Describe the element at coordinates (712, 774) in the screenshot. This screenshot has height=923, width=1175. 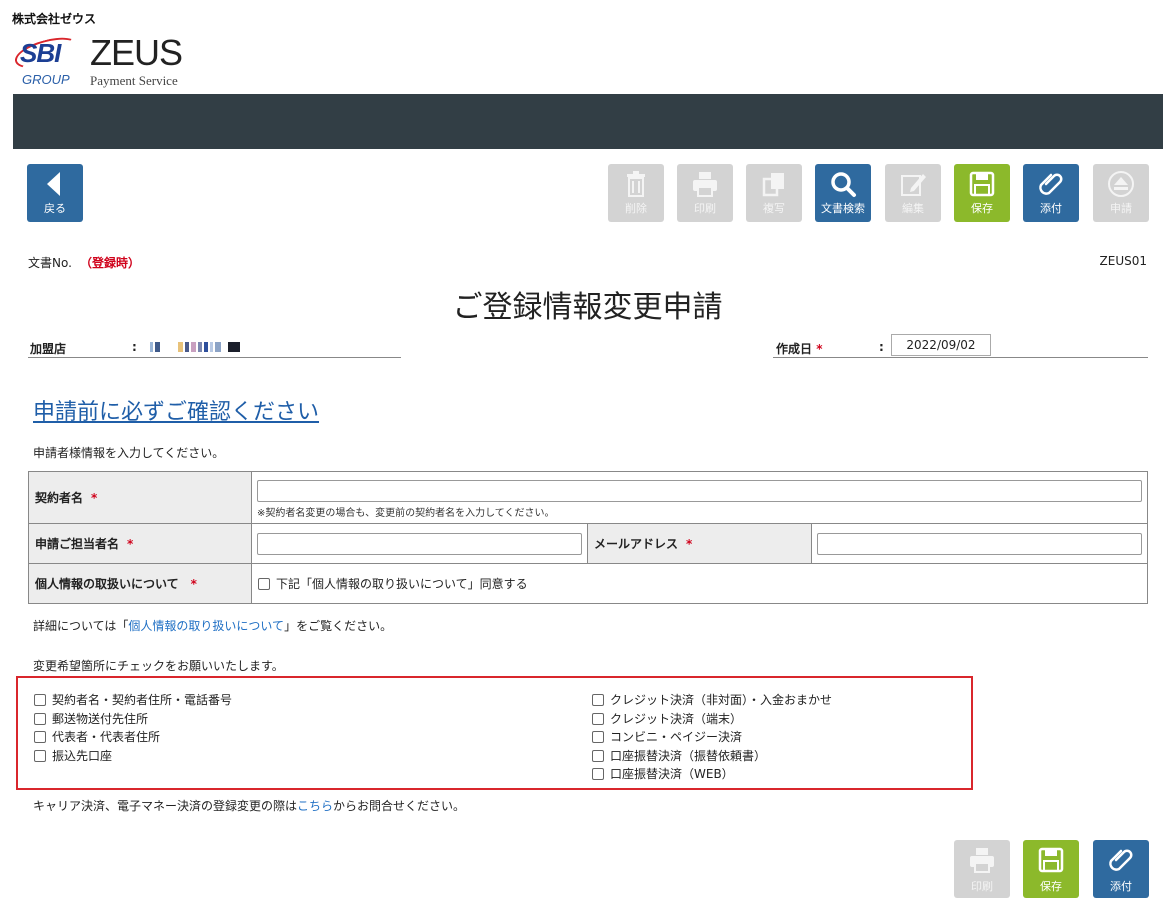
I see `change-option: 口座振替決済（WEB）` at that location.